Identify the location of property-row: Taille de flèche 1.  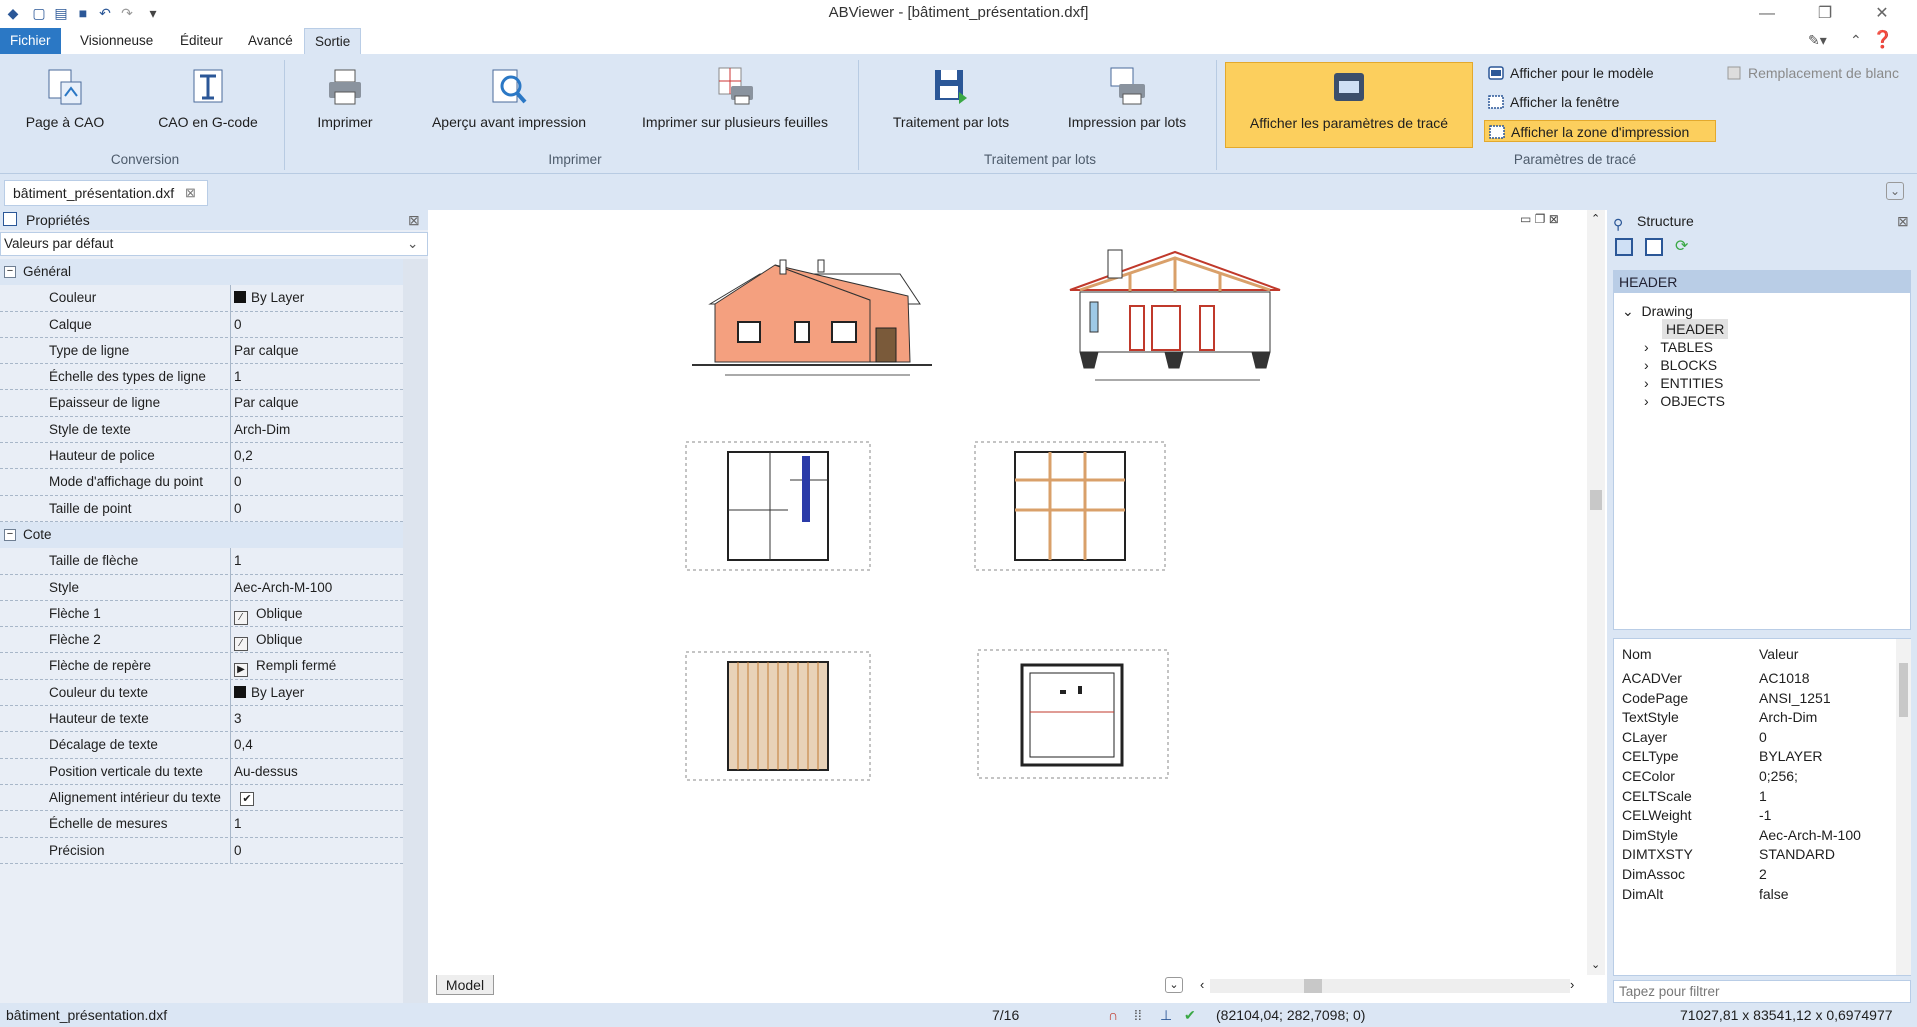
(201, 561).